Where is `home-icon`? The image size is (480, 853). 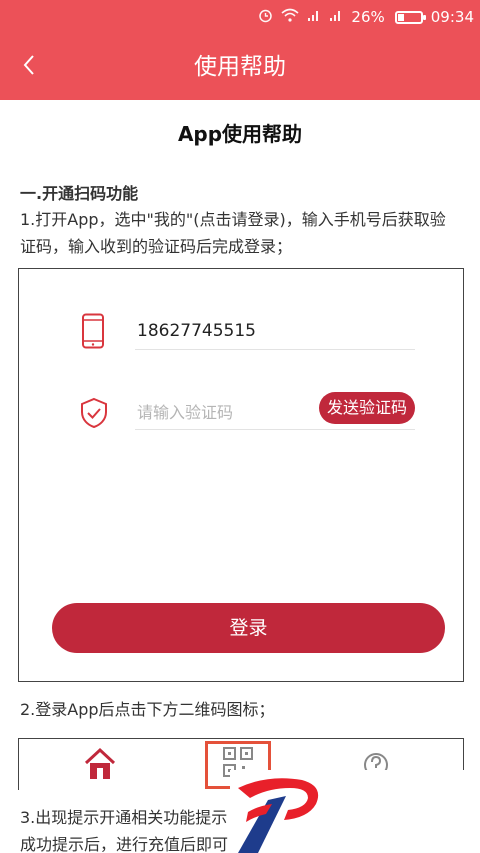 home-icon is located at coordinates (100, 765).